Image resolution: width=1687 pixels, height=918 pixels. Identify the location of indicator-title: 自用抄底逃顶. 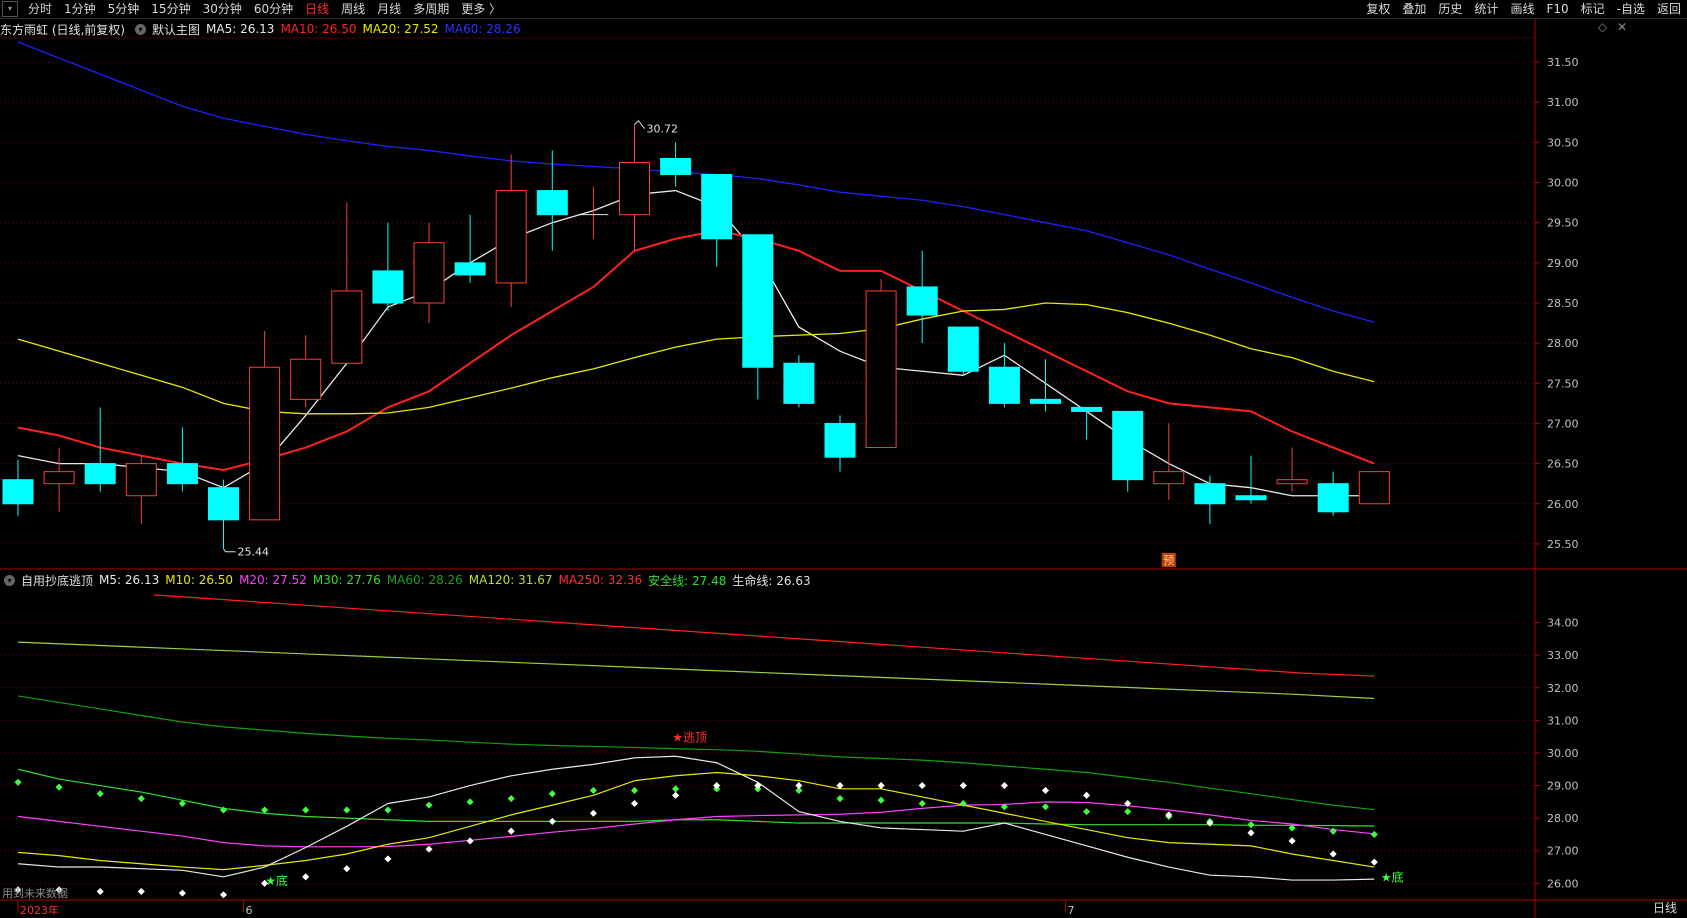
(57, 580).